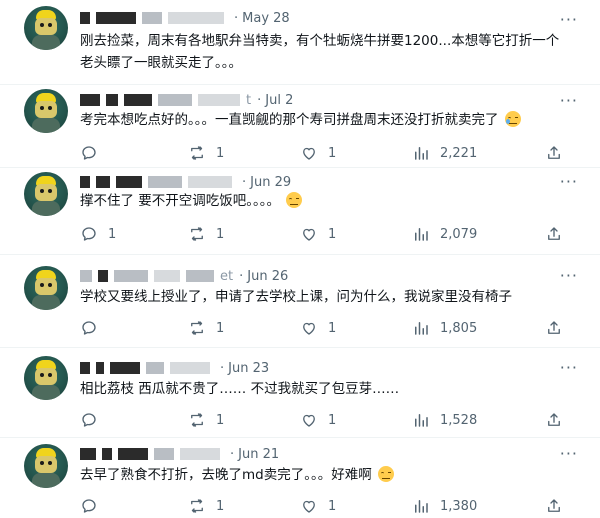  I want to click on tweet-date: Jun 26, so click(267, 276).